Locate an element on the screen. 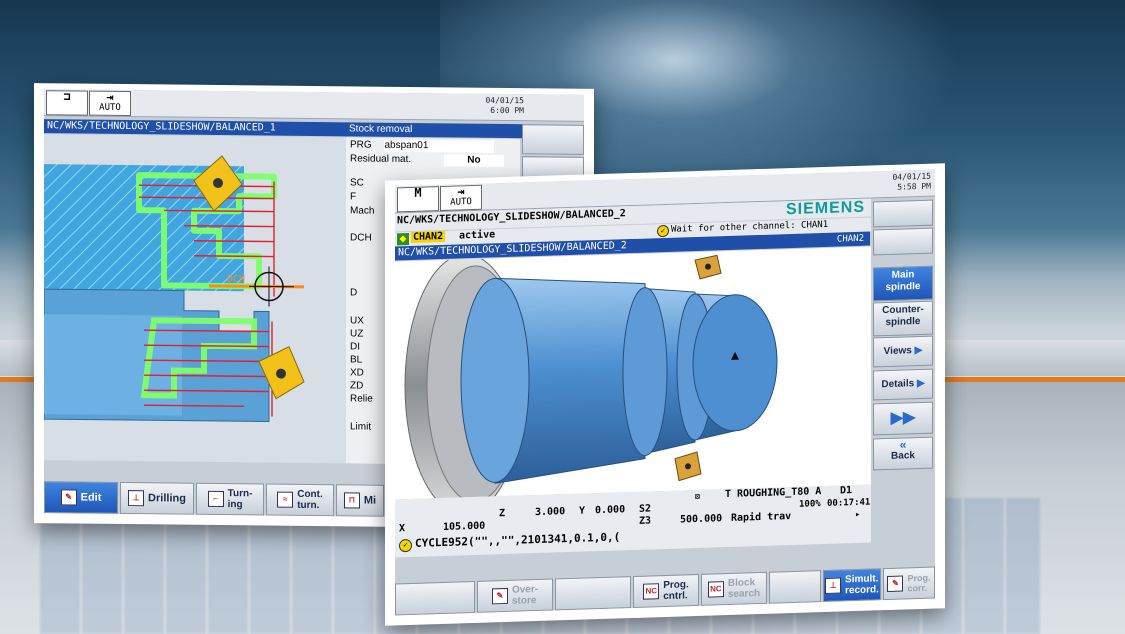 This screenshot has width=1125, height=634. drilling-softkey: ⊥ Drilling is located at coordinates (157, 498).